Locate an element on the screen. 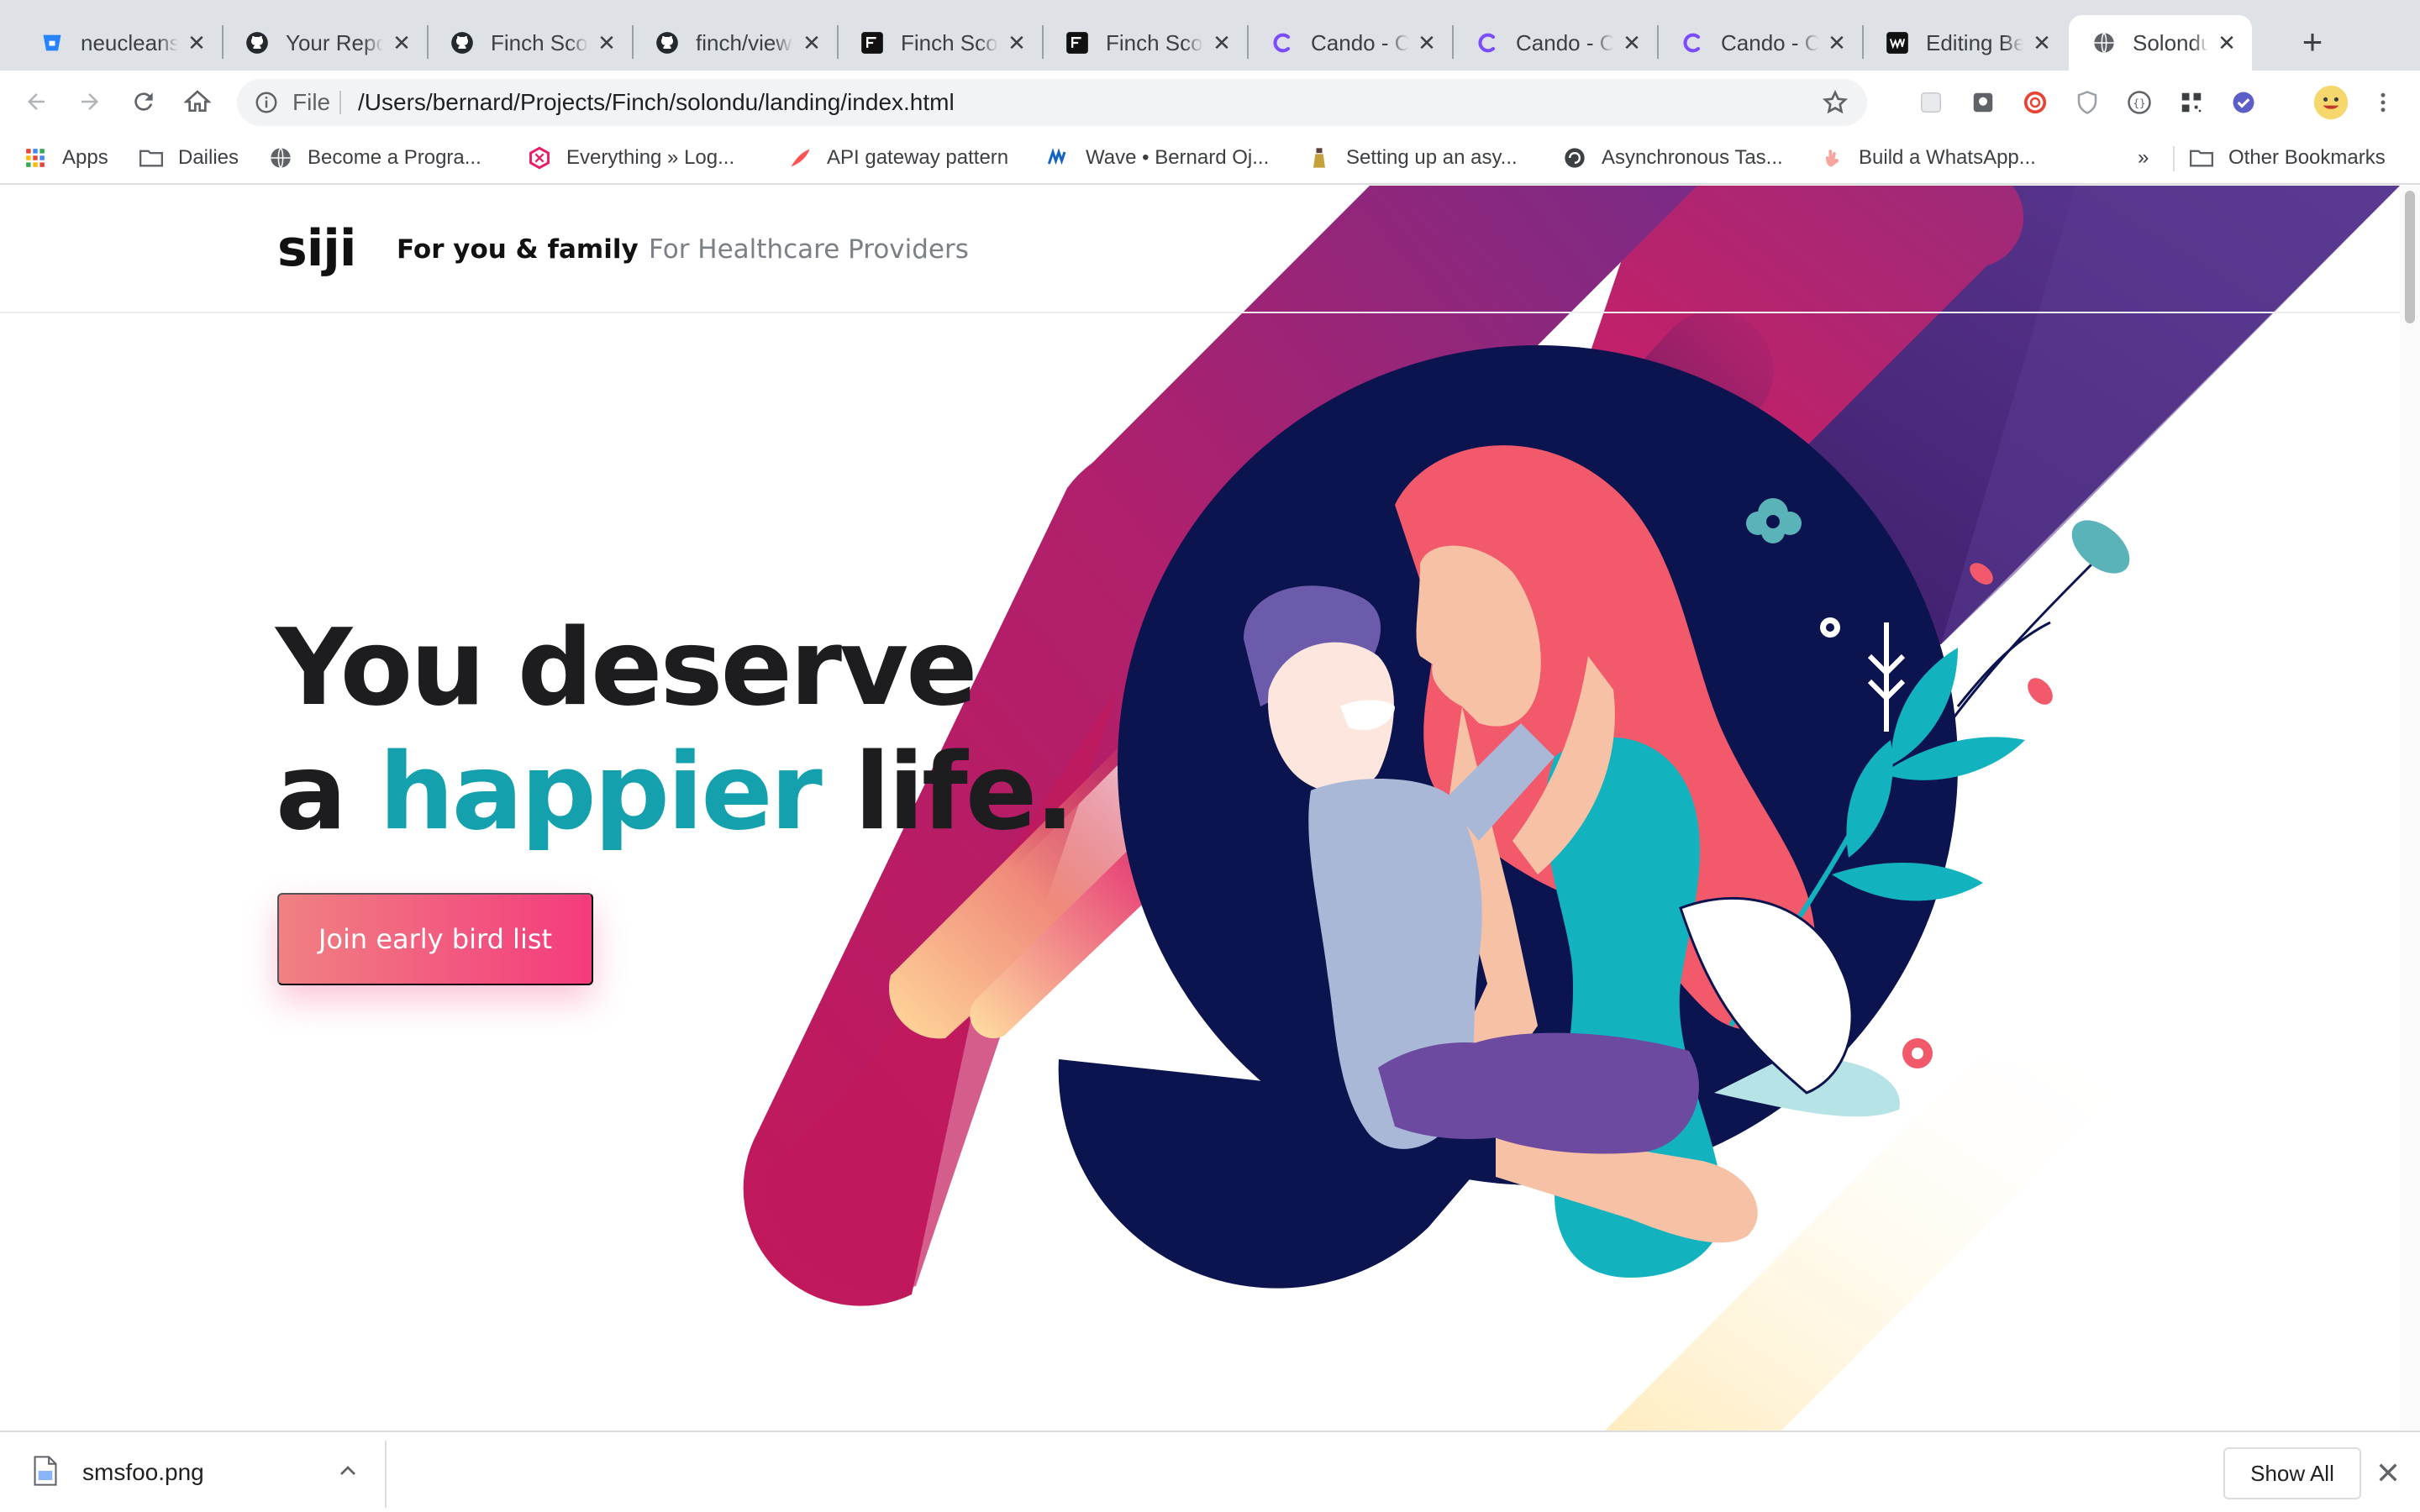 This screenshot has width=2420, height=1512. new-tab-button: + is located at coordinates (2312, 41).